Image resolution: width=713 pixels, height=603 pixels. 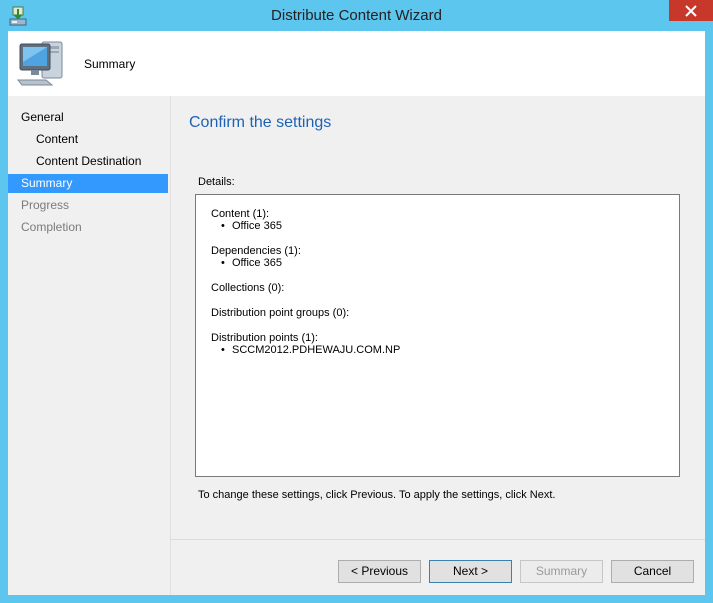 What do you see at coordinates (256, 251) in the screenshot?
I see `dependencies-section-title: Dependencies (1):` at bounding box center [256, 251].